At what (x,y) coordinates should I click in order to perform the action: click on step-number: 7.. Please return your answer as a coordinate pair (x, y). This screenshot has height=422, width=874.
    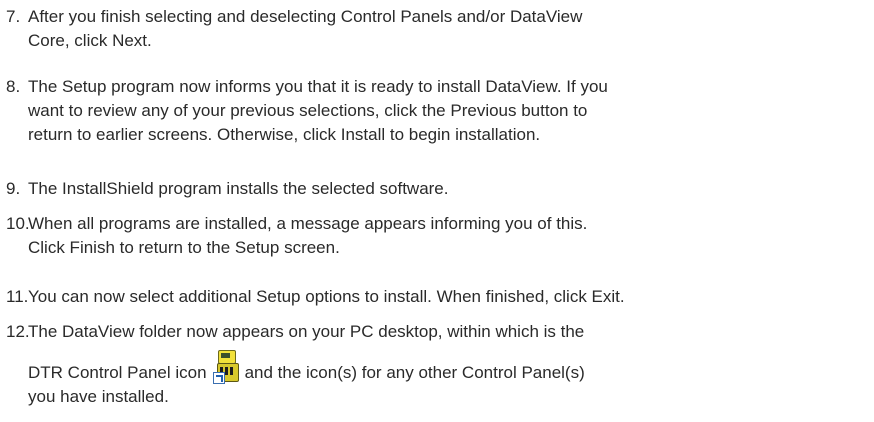
    Looking at the image, I should click on (13, 16).